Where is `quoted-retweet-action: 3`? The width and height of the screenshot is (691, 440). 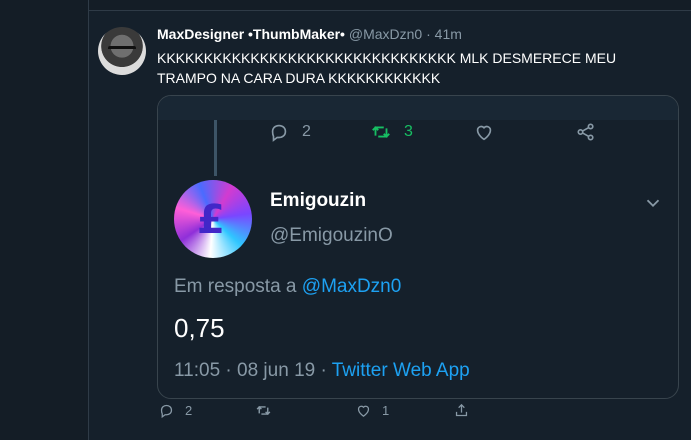 quoted-retweet-action: 3 is located at coordinates (391, 132).